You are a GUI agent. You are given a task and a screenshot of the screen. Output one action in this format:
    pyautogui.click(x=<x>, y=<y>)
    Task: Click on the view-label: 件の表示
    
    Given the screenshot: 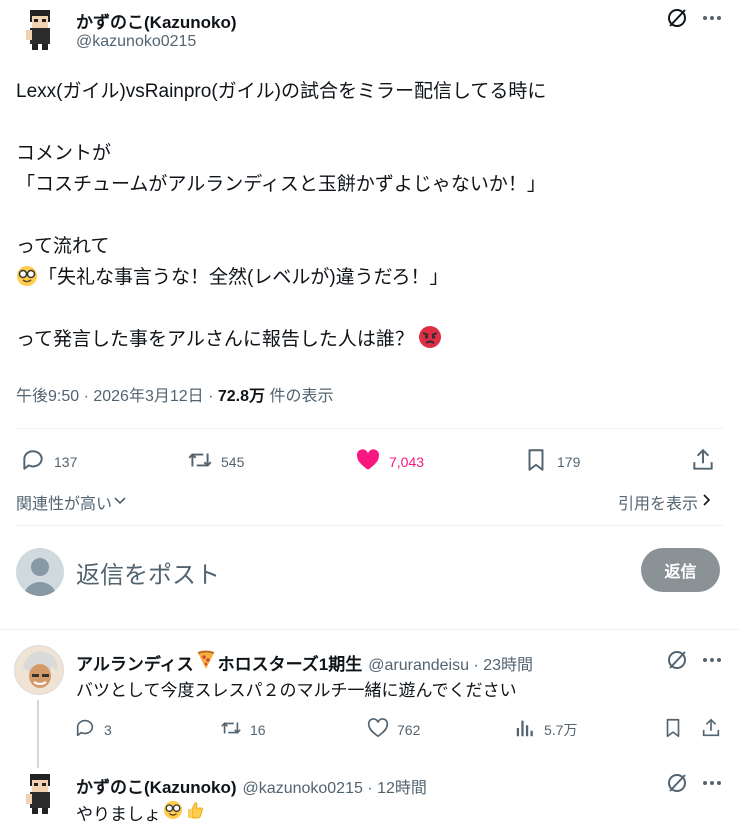 What is the action you would take?
    pyautogui.click(x=299, y=396)
    